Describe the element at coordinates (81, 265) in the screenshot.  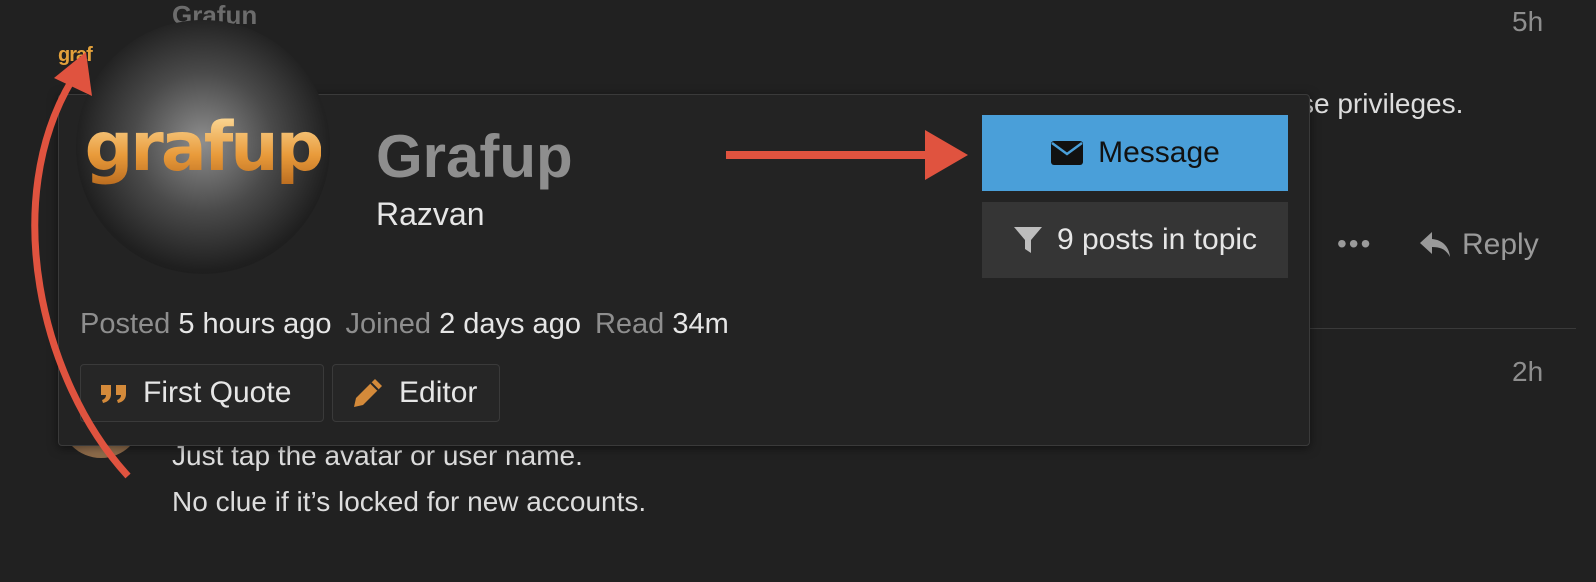
I see `arrow-from-avatar` at that location.